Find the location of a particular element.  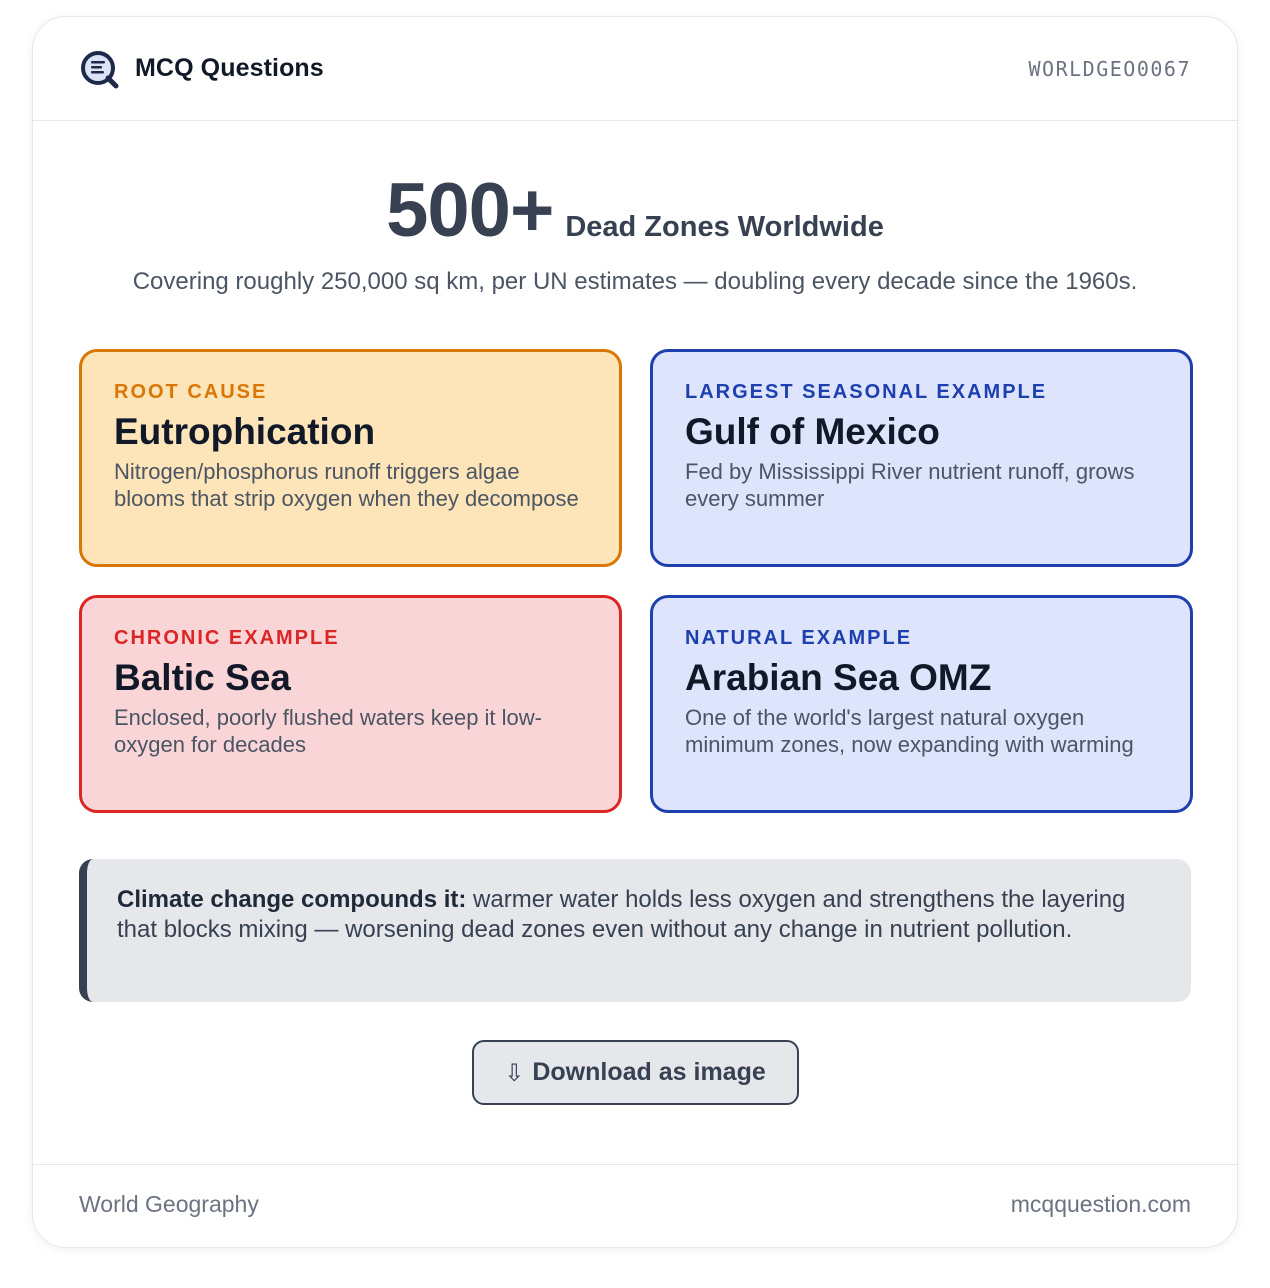

tile-eyebrow: ROOT CAUSE is located at coordinates (191, 392).